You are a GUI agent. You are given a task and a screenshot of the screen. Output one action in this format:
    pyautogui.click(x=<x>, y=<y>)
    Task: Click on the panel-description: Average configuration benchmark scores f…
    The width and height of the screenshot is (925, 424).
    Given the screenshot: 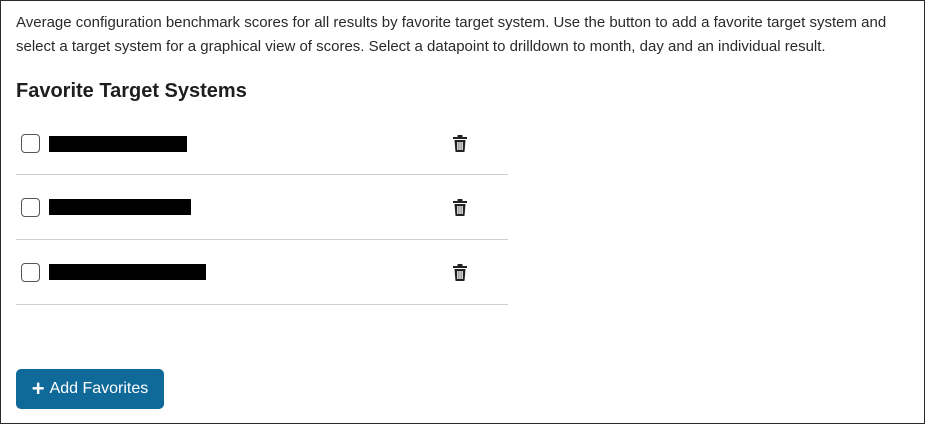 What is the action you would take?
    pyautogui.click(x=451, y=34)
    